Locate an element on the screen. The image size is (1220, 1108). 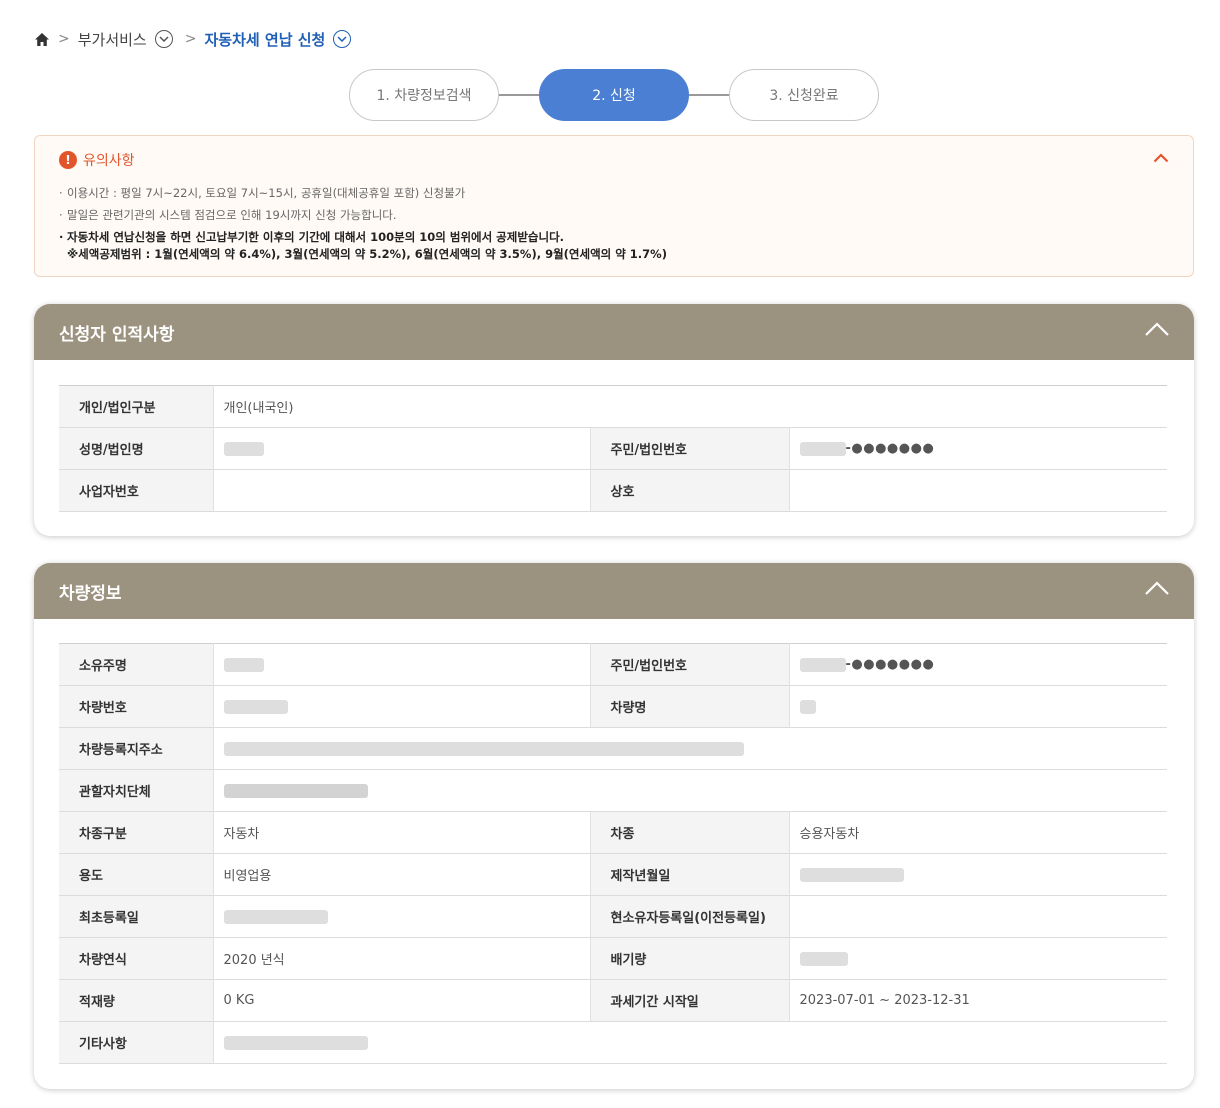
step-indicator: 1. 차량정보검색 2. 신청 3. 신청완료 is located at coordinates (614, 95).